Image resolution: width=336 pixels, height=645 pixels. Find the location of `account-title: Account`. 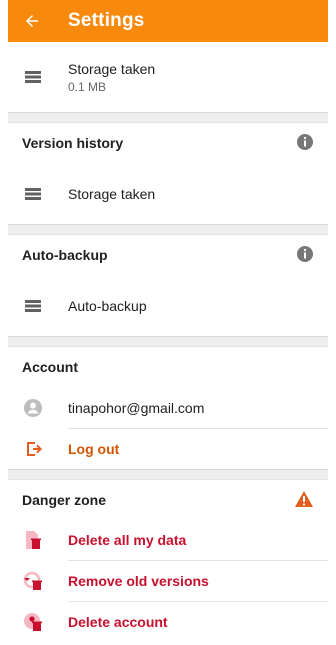

account-title: Account is located at coordinates (50, 367).